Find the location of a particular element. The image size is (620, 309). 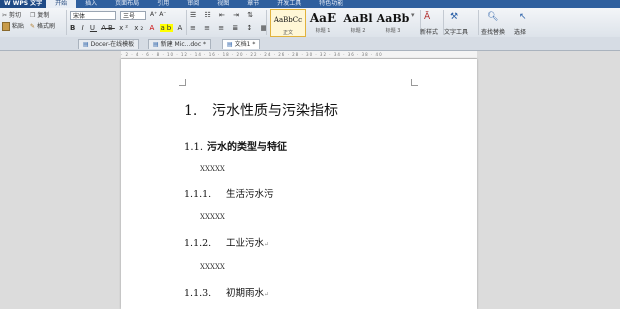

strikethrough-icon: AB is located at coordinates (108, 28).